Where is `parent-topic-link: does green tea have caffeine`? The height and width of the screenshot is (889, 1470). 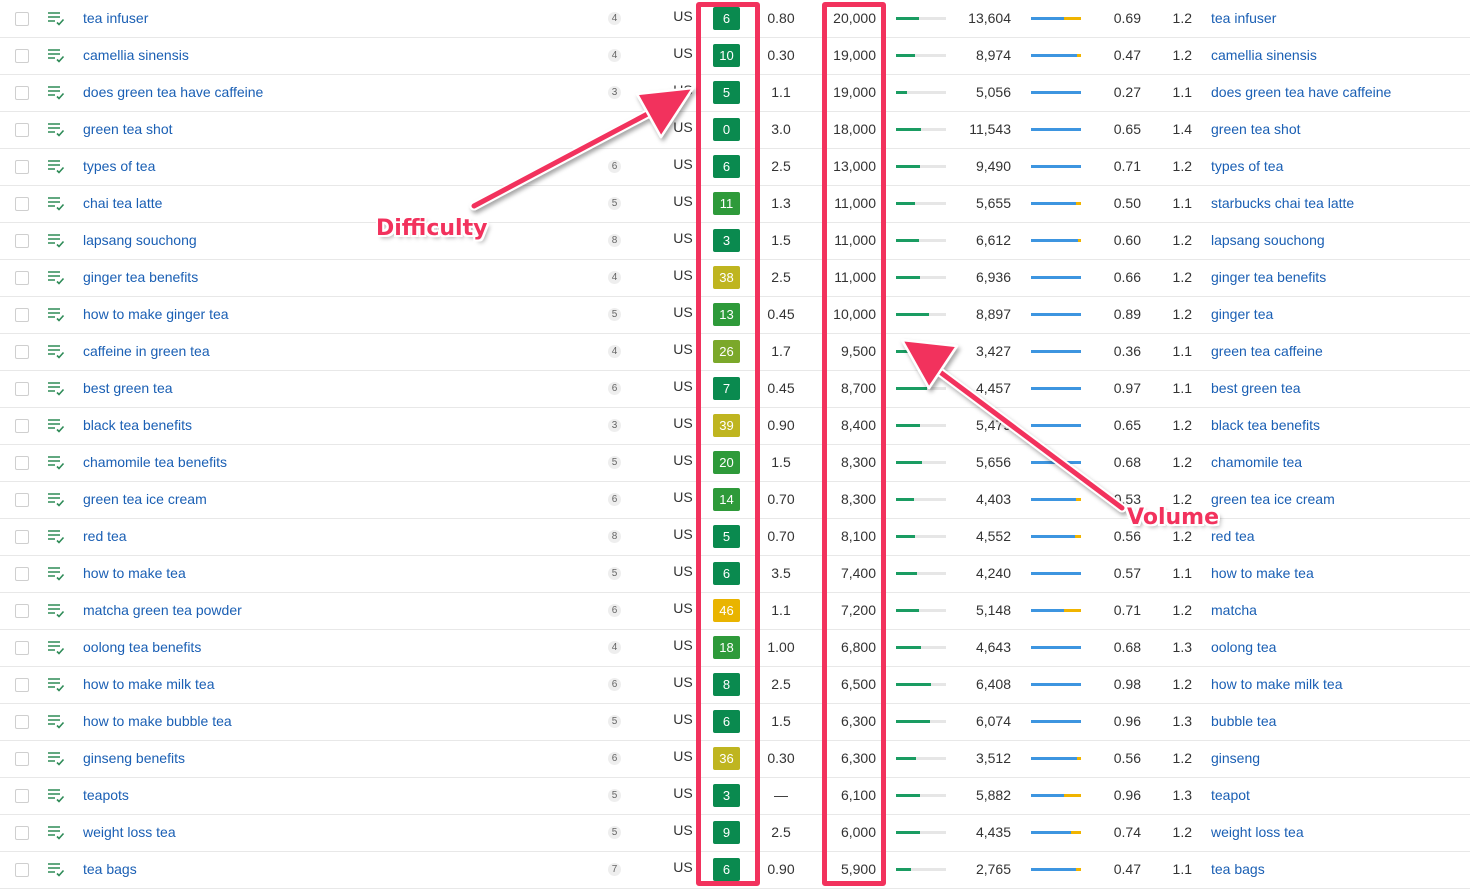 parent-topic-link: does green tea have caffeine is located at coordinates (1301, 92).